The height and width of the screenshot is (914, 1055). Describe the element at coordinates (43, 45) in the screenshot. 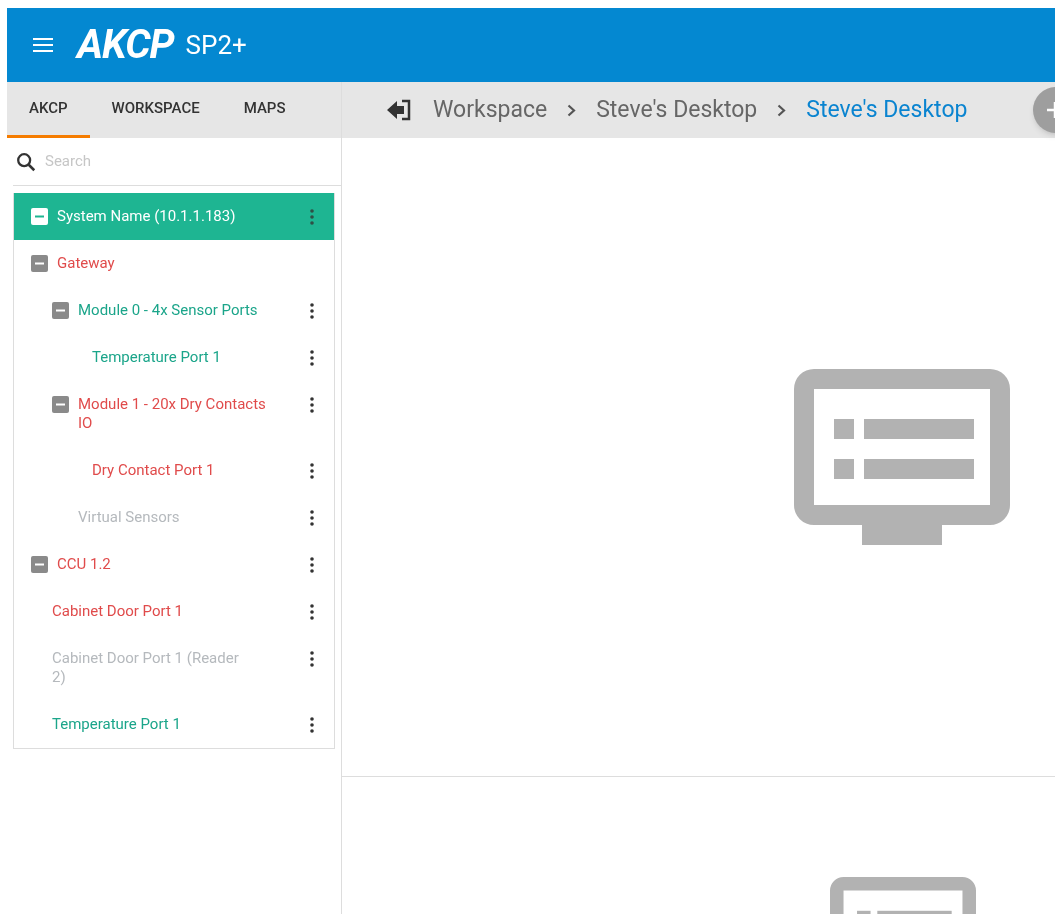

I see `menu-icon` at that location.